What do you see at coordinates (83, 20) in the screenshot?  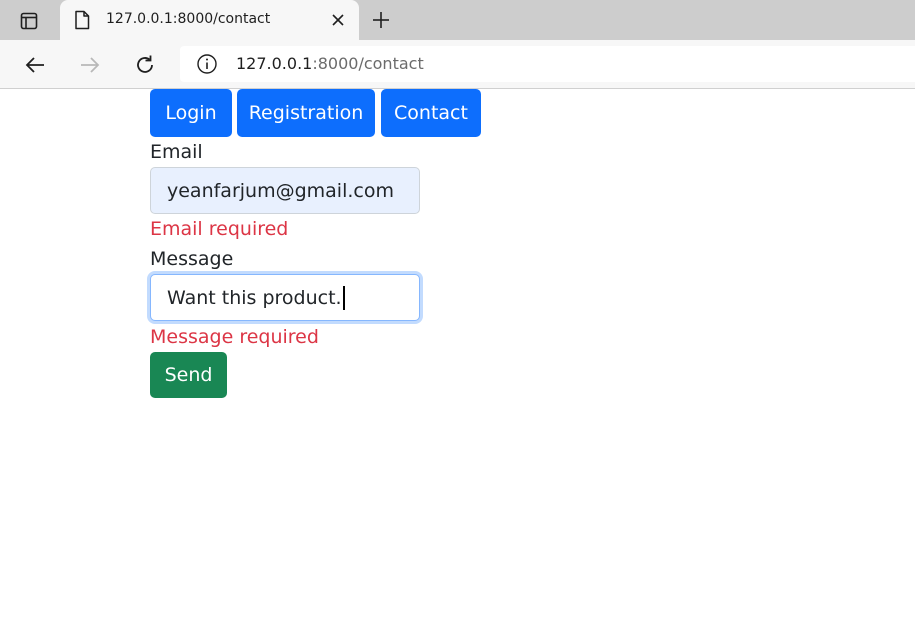 I see `page-icon` at bounding box center [83, 20].